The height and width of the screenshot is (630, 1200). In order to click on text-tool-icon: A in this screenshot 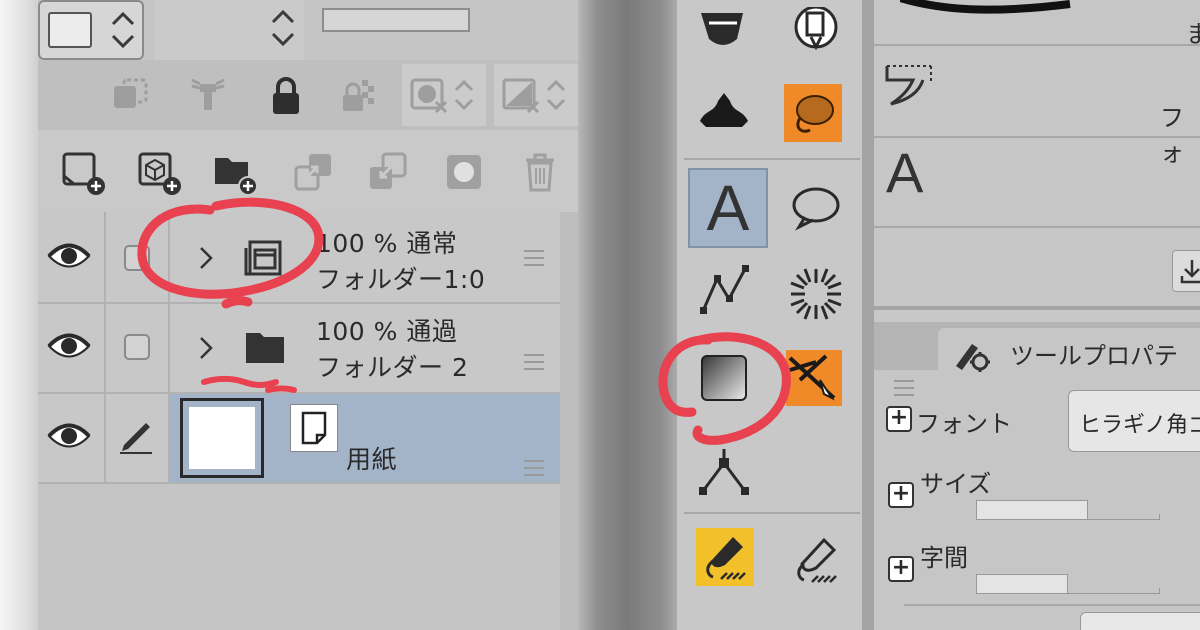, I will do `click(728, 208)`.